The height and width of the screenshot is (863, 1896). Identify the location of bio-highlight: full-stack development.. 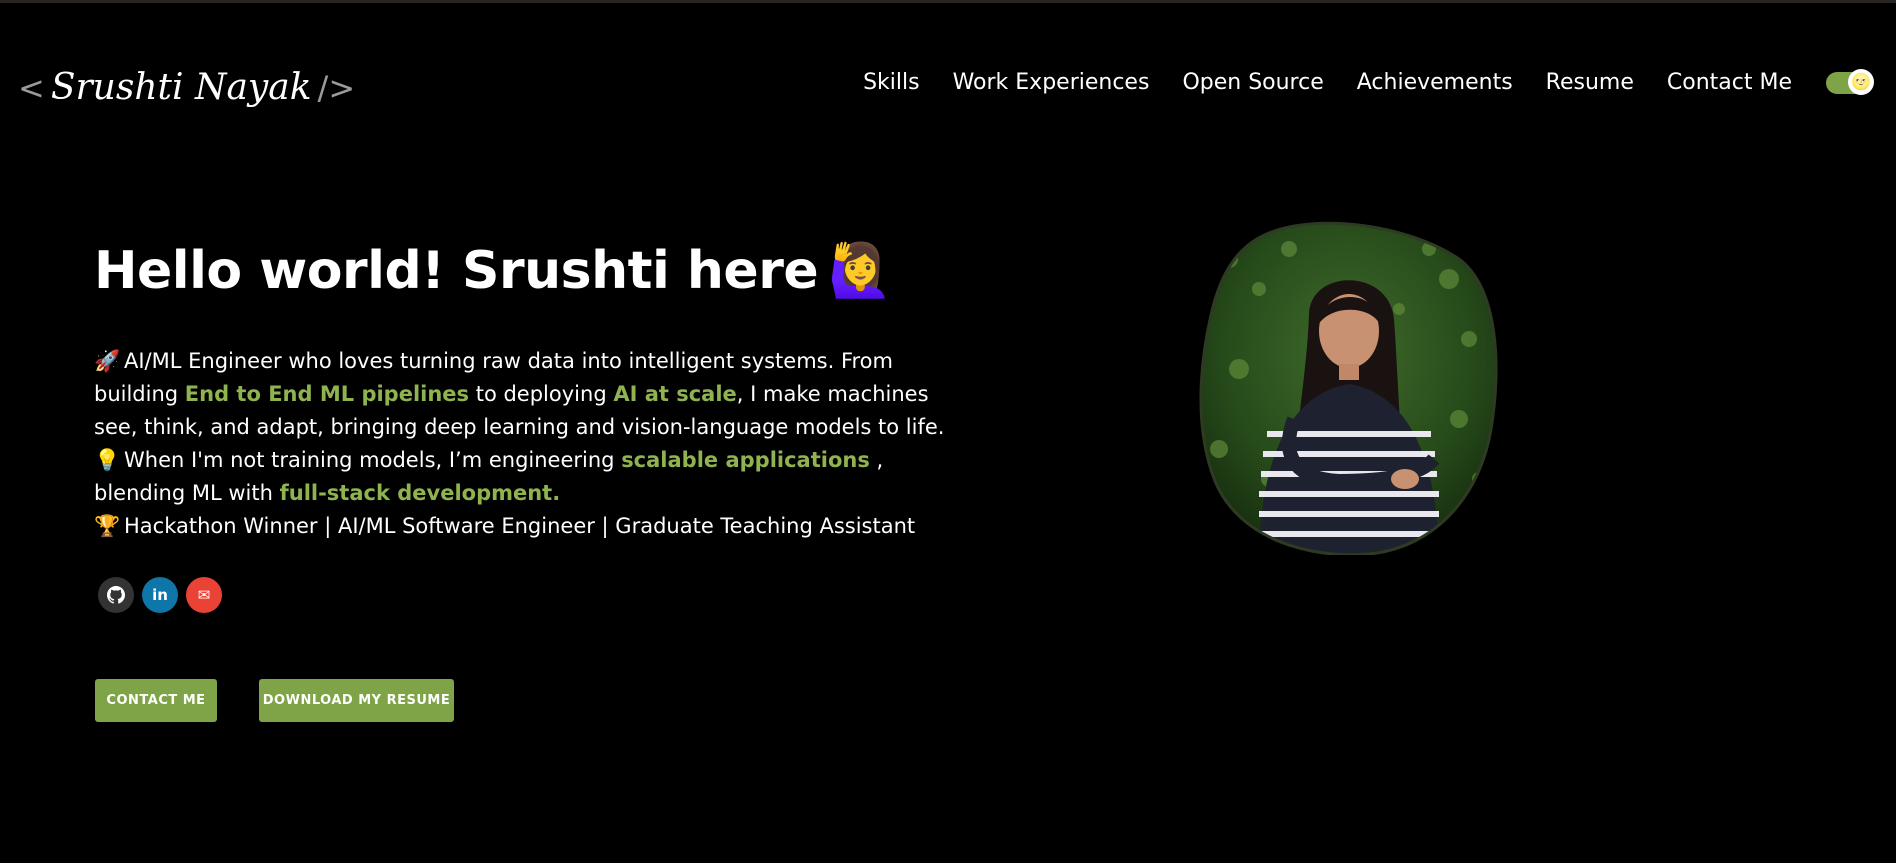
(420, 493).